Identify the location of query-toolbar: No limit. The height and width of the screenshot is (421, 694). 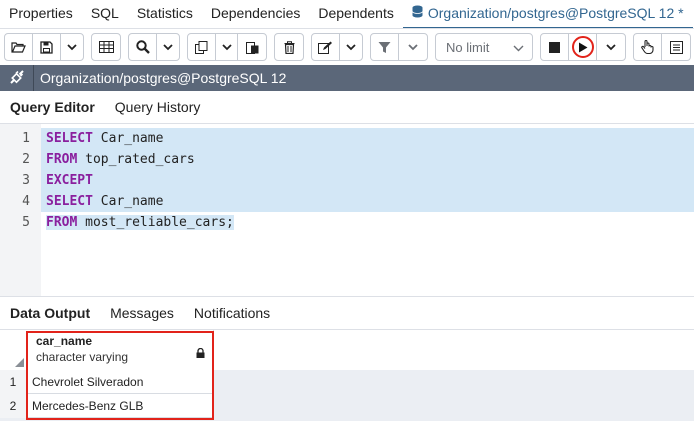
(347, 47).